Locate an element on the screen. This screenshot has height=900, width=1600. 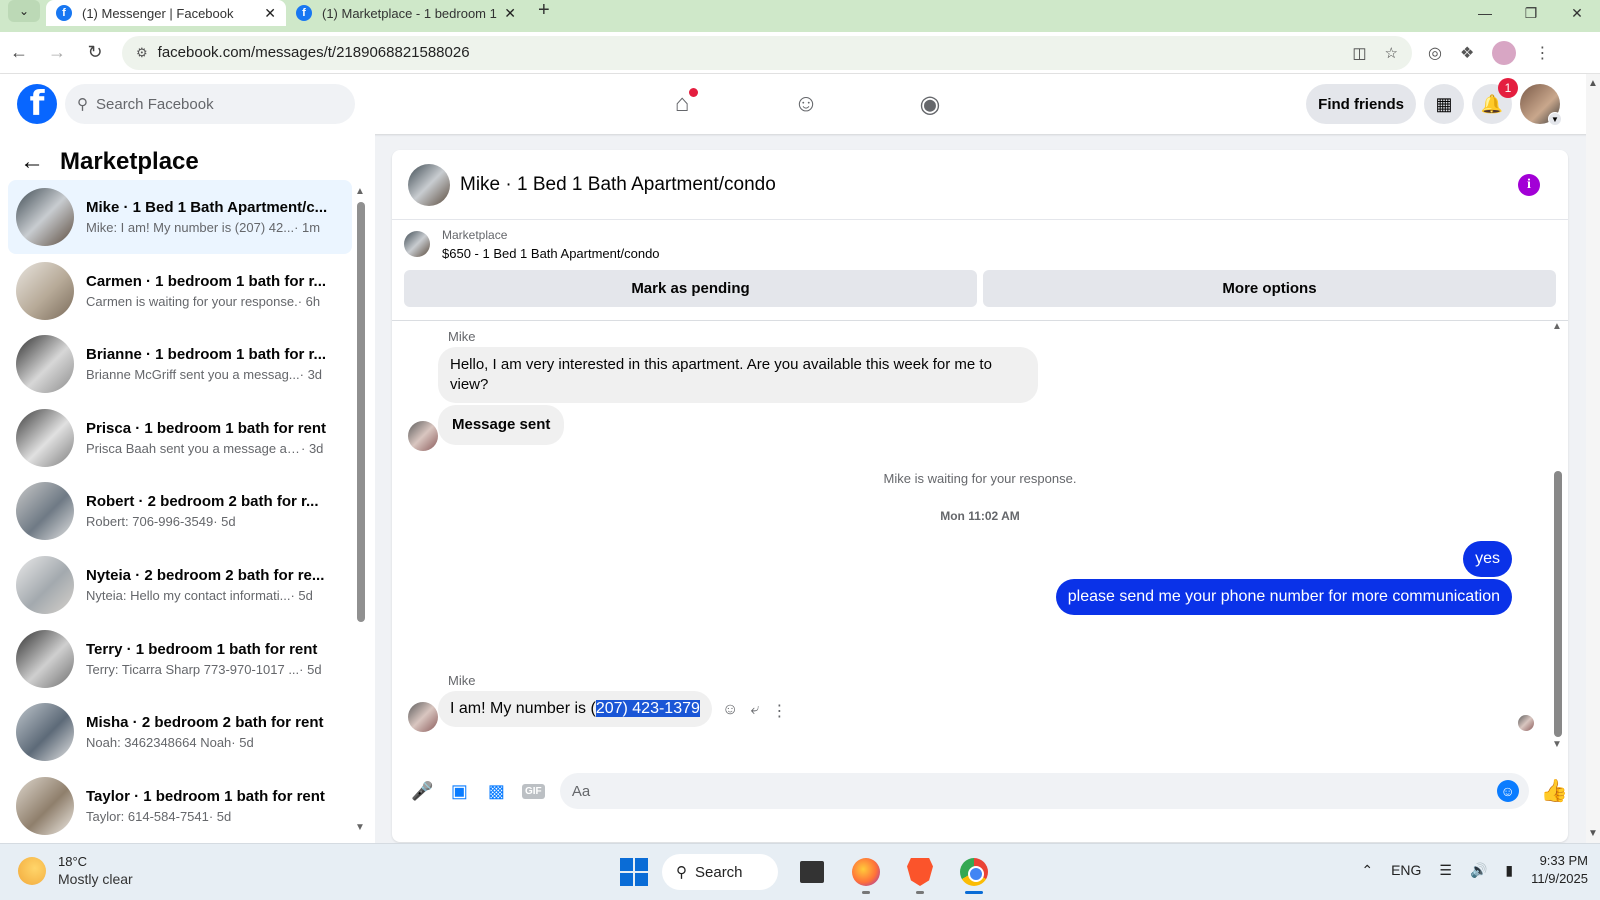
language-indicator: ENG is located at coordinates (1406, 870).